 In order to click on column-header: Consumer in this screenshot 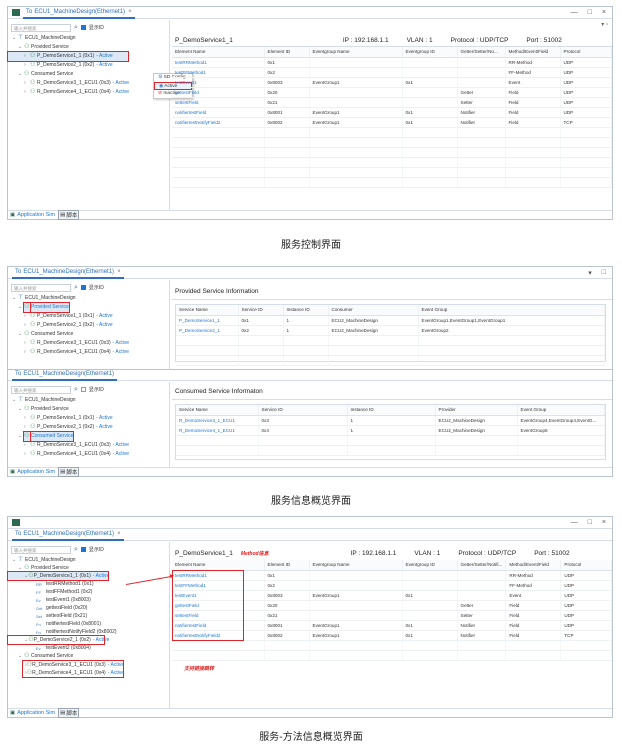, I will do `click(373, 310)`.